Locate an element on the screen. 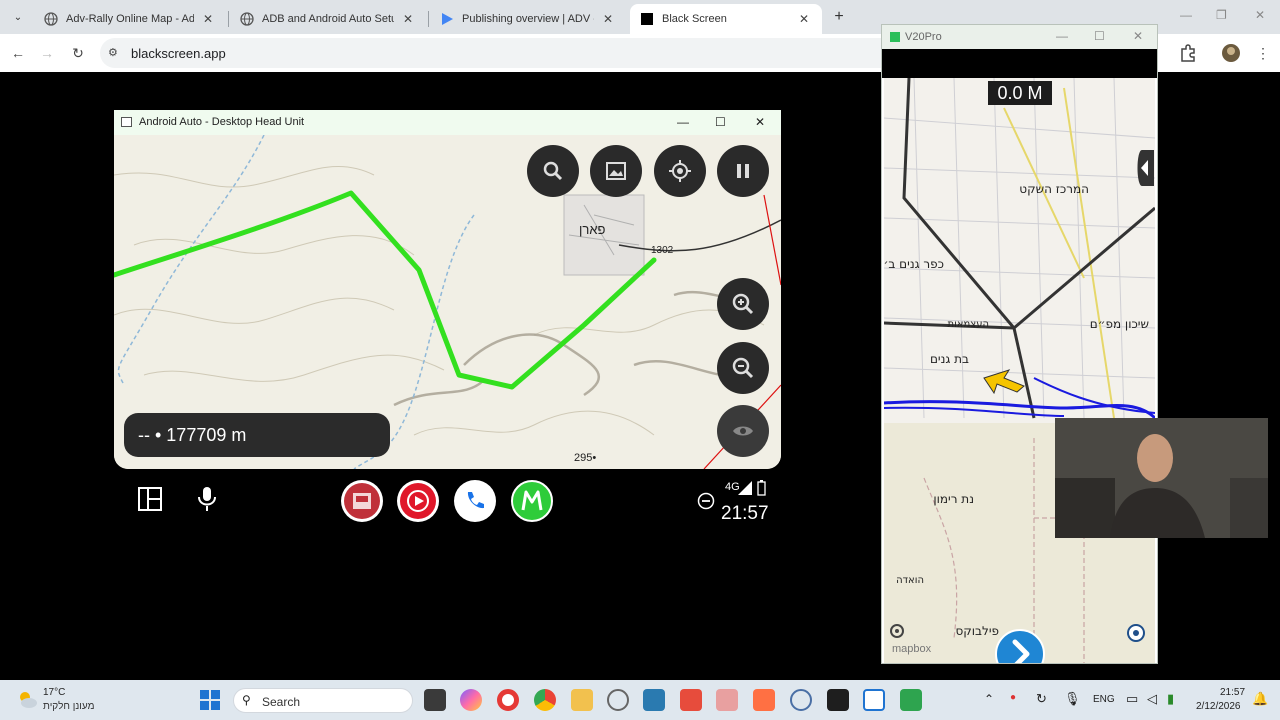 The width and height of the screenshot is (1280, 720). tab-title: Publishing overview | ADV - Ral is located at coordinates (528, 19).